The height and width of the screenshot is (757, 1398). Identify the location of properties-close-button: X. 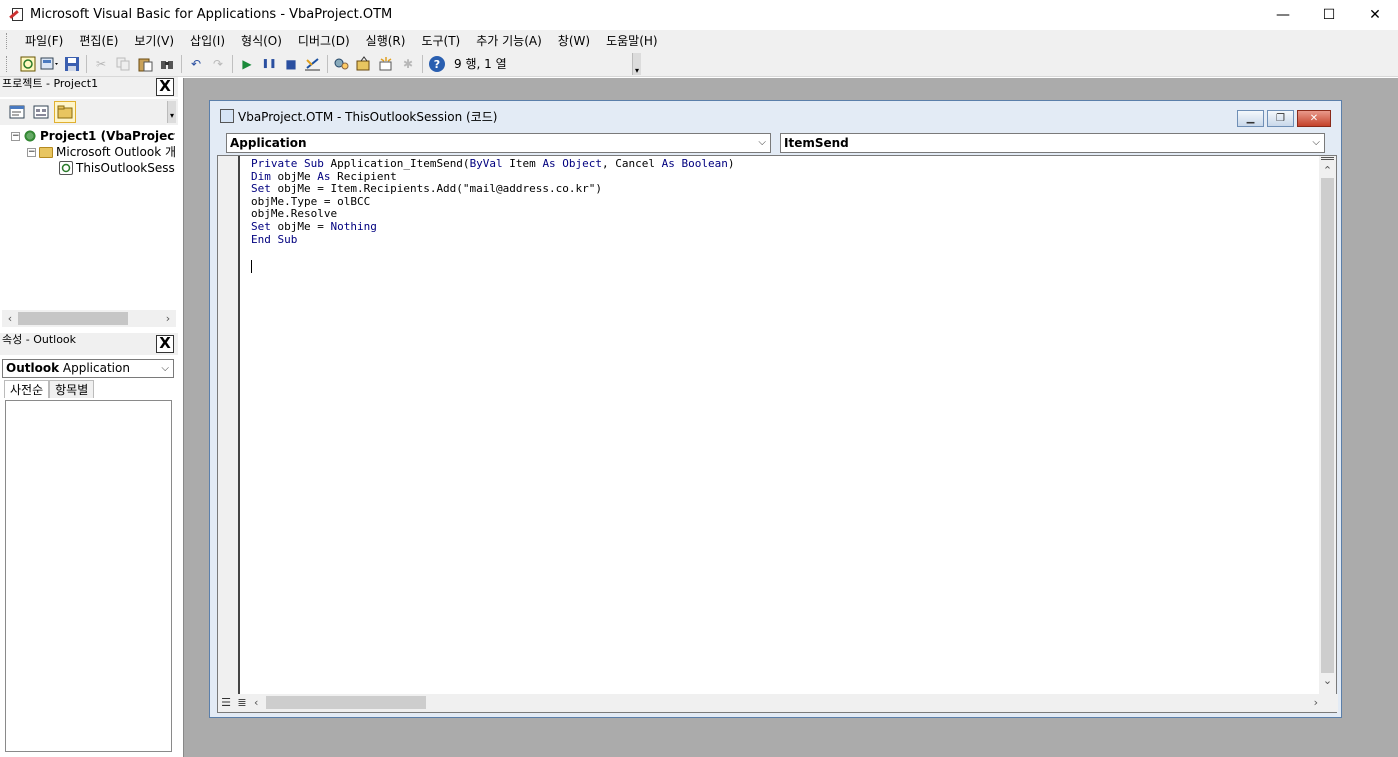
(165, 344).